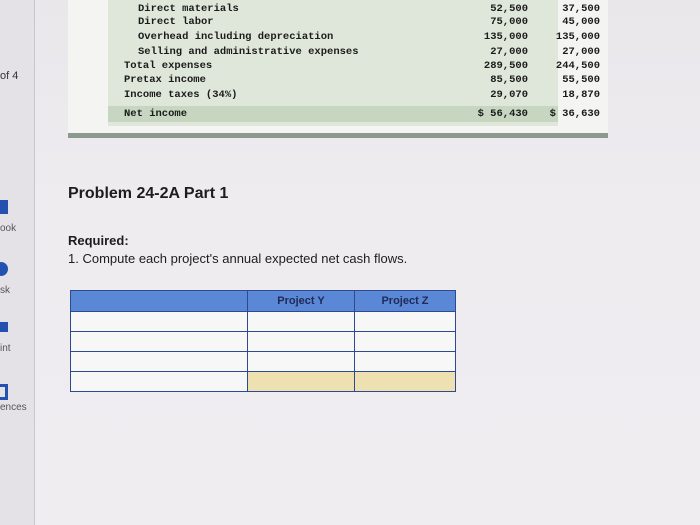 Image resolution: width=700 pixels, height=525 pixels. What do you see at coordinates (509, 22) in the screenshot?
I see `project-y-value: 75,000` at bounding box center [509, 22].